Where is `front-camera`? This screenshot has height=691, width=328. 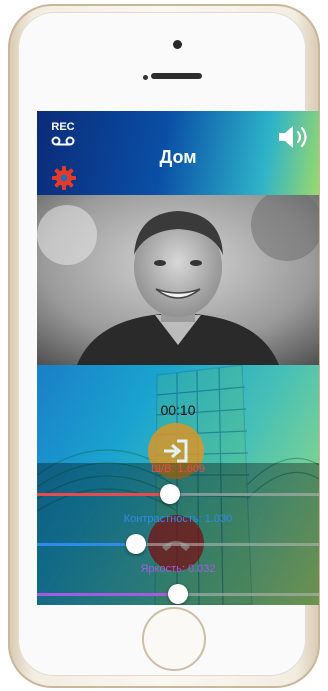
front-camera is located at coordinates (177, 44).